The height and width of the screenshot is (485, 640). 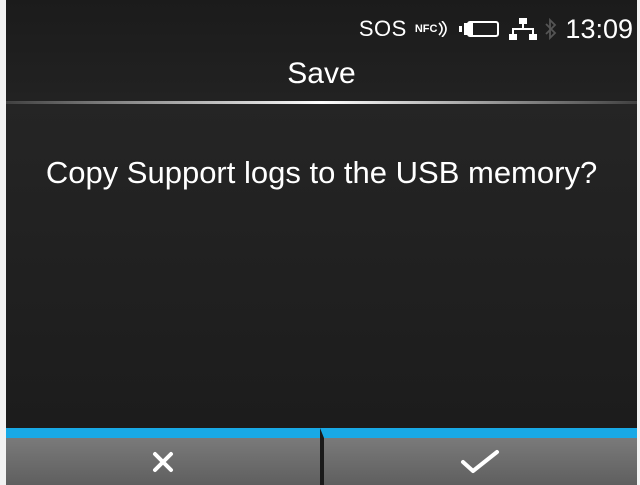 I want to click on network-icon, so click(x=523, y=29).